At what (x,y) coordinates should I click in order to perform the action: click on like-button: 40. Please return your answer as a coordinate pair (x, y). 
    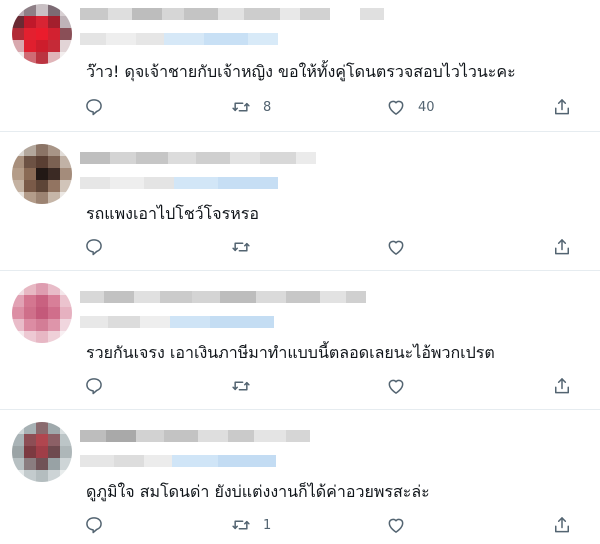
    Looking at the image, I should click on (410, 107).